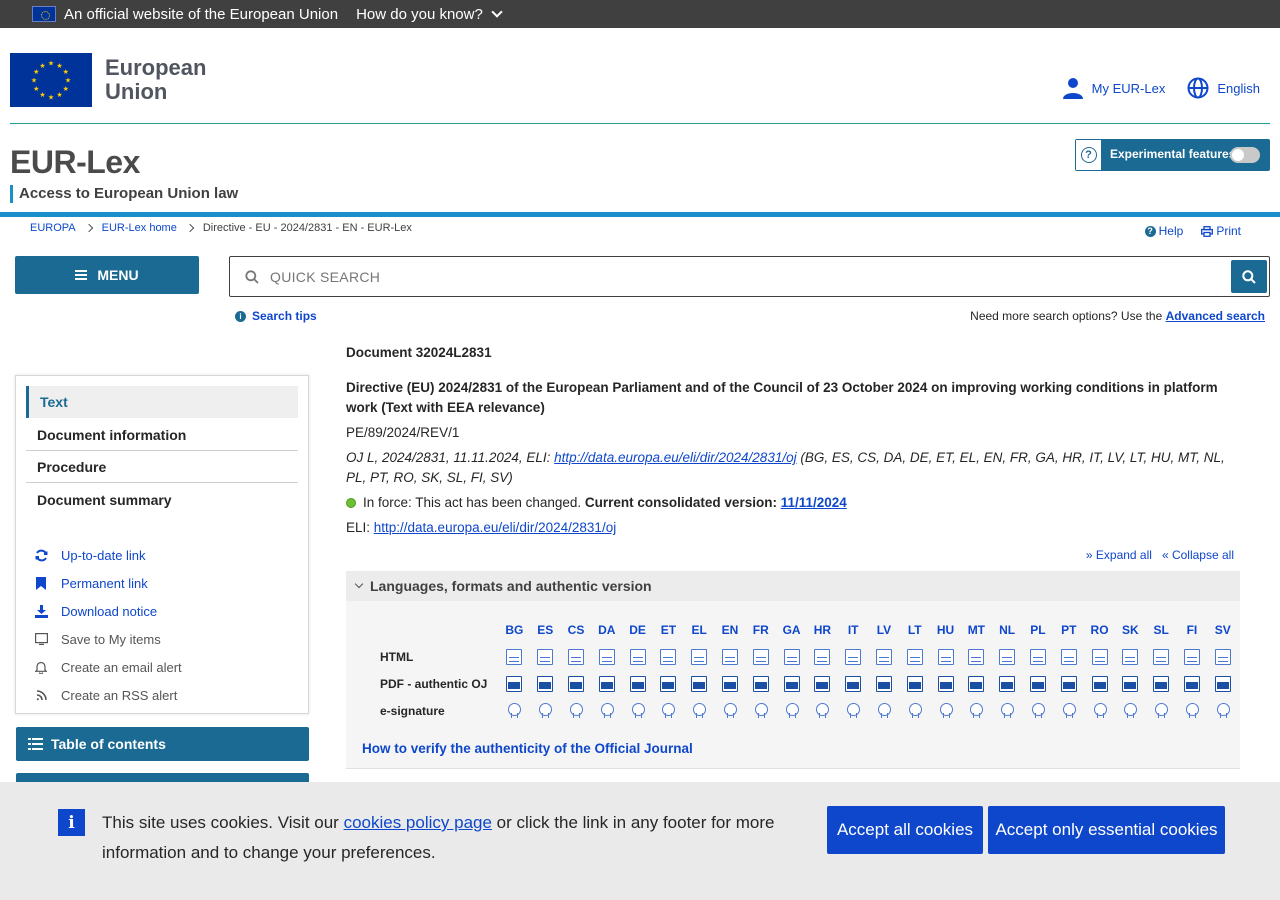 The width and height of the screenshot is (1280, 900). What do you see at coordinates (1037, 656) in the screenshot?
I see `html-file-icon-pl` at bounding box center [1037, 656].